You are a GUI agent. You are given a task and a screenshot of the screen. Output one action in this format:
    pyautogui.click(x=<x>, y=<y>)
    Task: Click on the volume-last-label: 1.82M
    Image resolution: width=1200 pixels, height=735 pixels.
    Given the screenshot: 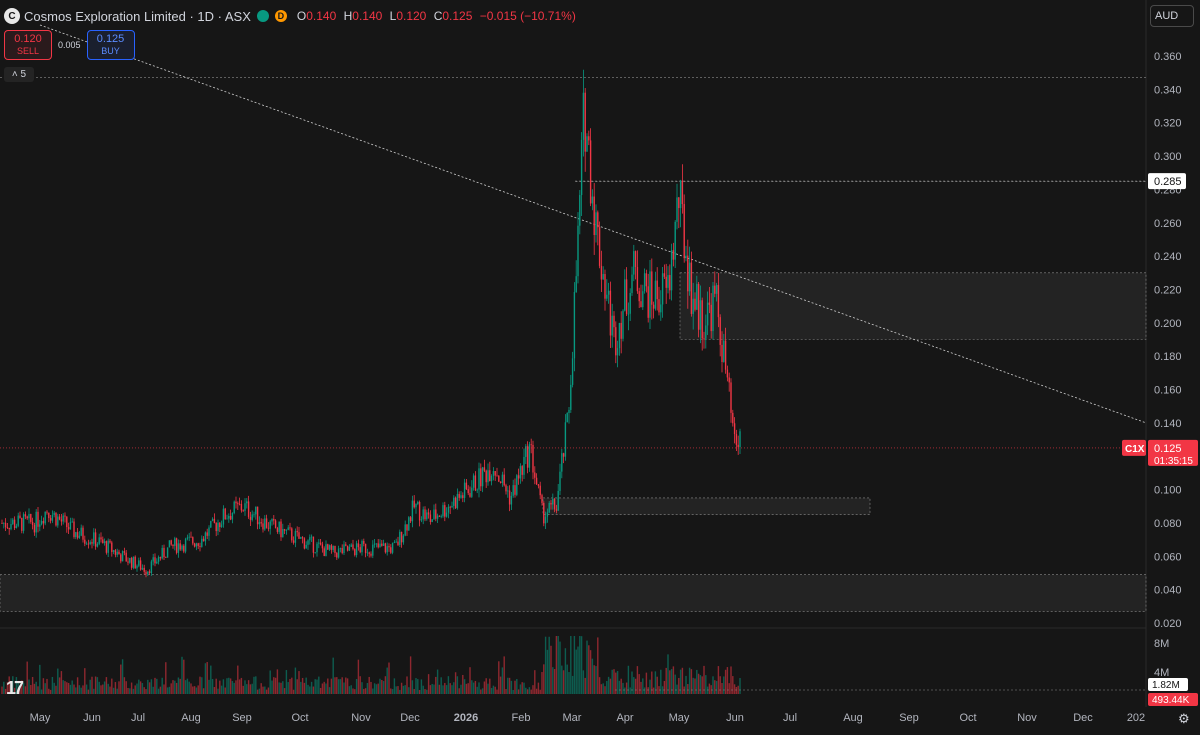 What is the action you would take?
    pyautogui.click(x=1166, y=685)
    